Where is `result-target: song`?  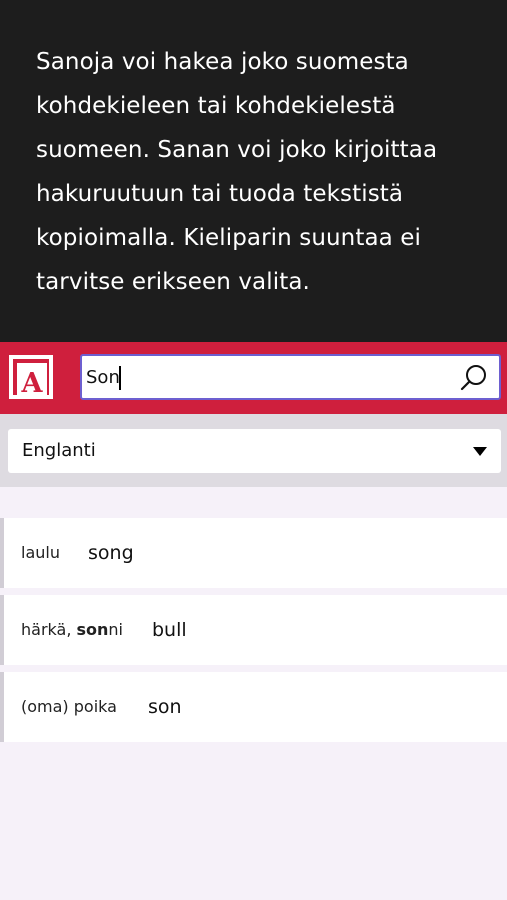 result-target: song is located at coordinates (111, 553).